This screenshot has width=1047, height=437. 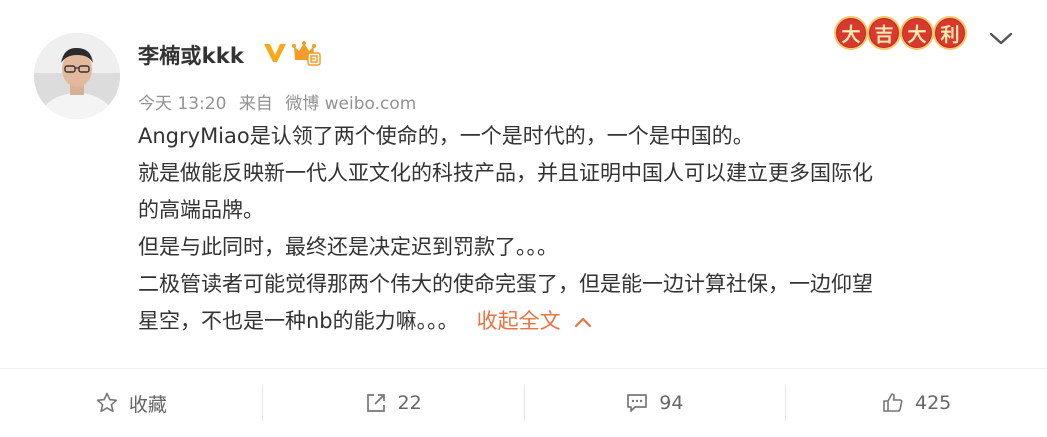 I want to click on crown-icon, so click(x=306, y=55).